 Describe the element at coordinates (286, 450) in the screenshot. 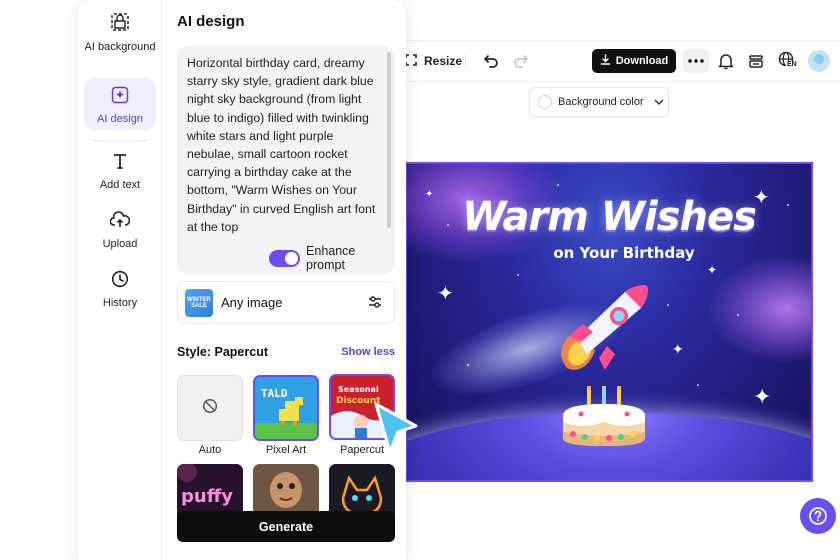

I see `style-tile-label: Pixel Art` at that location.